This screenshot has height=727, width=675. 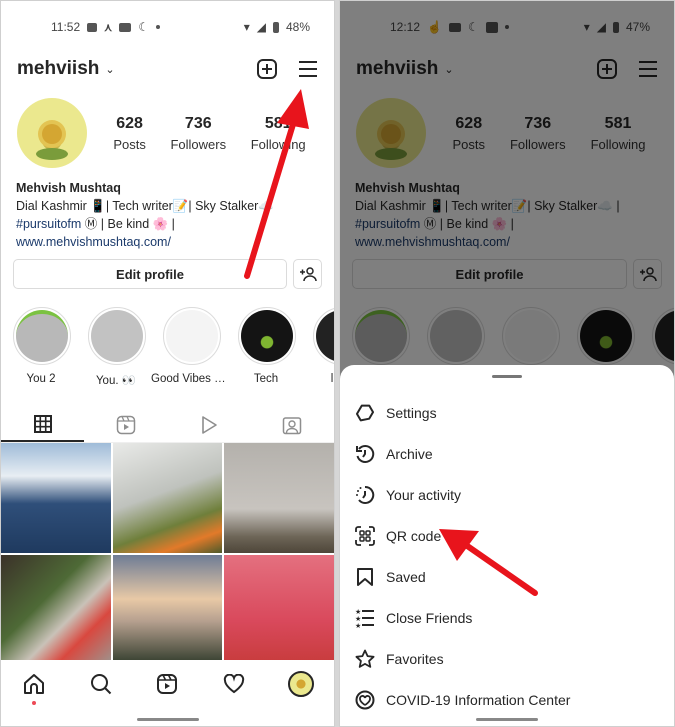 What do you see at coordinates (364, 618) in the screenshot?
I see `close-friends-icon: ★★★` at bounding box center [364, 618].